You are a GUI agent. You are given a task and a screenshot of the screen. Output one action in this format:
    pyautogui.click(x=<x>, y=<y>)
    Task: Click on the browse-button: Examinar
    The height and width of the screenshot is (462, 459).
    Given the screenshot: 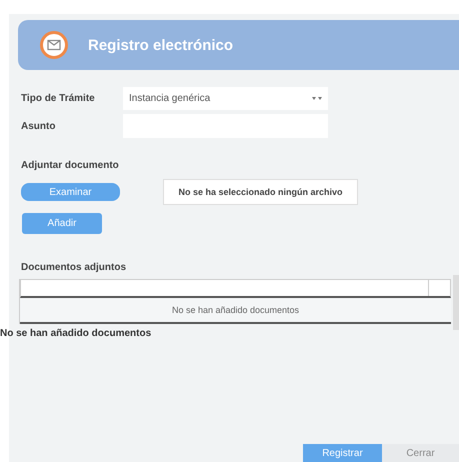 What is the action you would take?
    pyautogui.click(x=70, y=192)
    